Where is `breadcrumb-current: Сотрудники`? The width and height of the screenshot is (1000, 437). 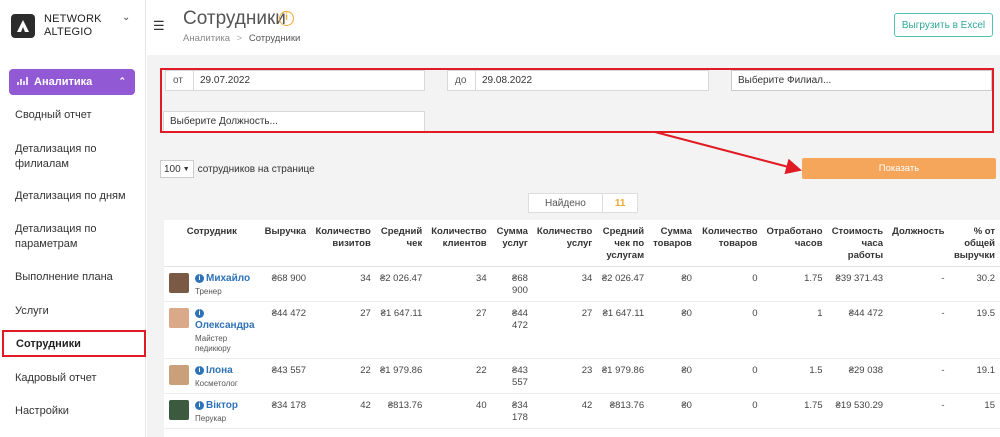
breadcrumb-current: Сотрудники is located at coordinates (274, 38).